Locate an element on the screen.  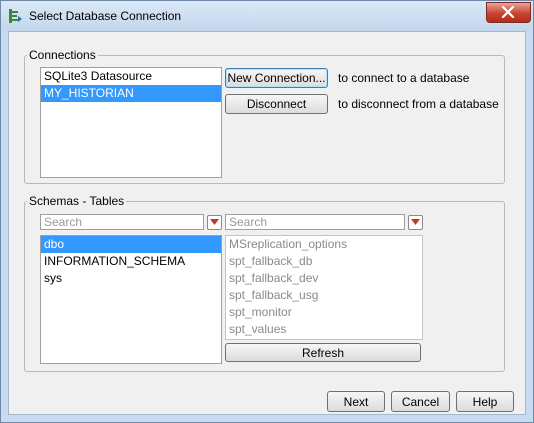
connections-list: SQLite3 Datasource MY_HISTORIAN is located at coordinates (131, 122).